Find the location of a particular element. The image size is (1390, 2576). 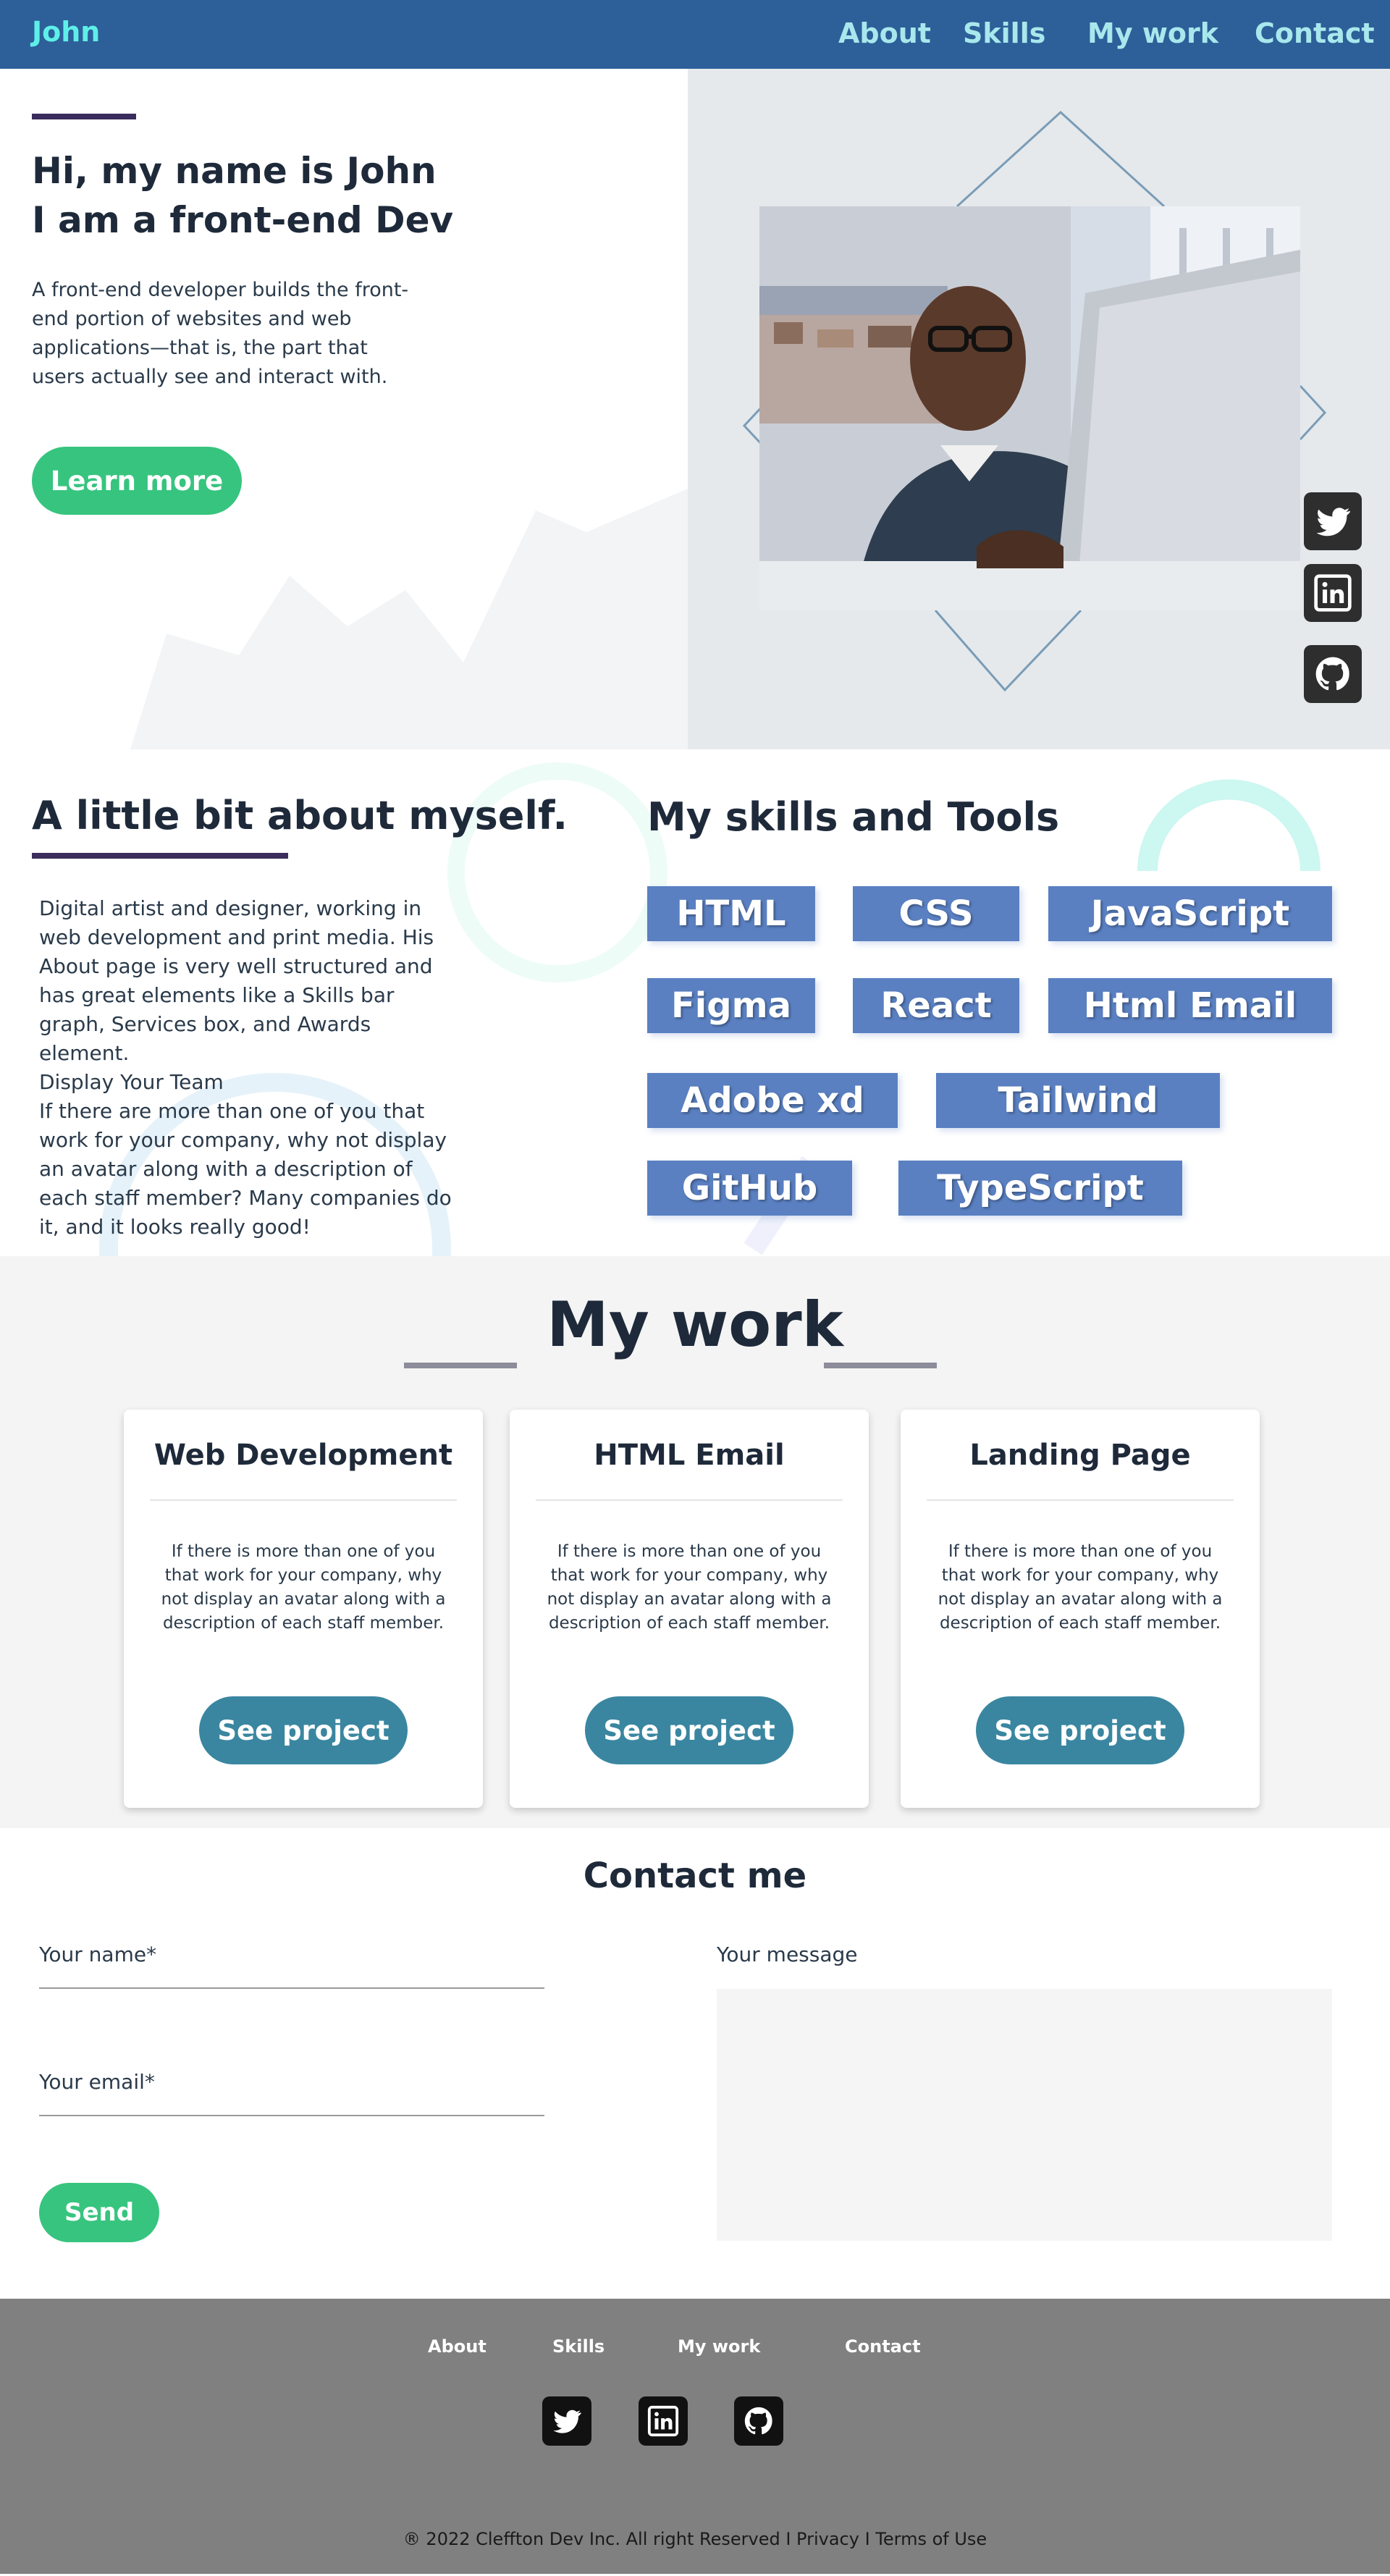

work-title-line-left is located at coordinates (460, 1365).